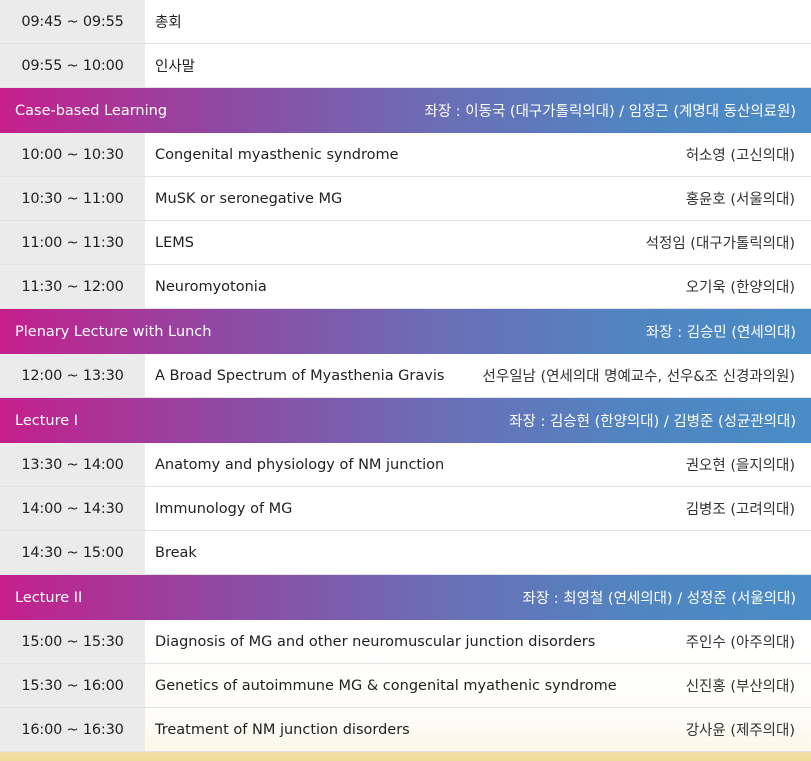 This screenshot has width=811, height=761. What do you see at coordinates (72, 198) in the screenshot?
I see `time-cell: 10:30 ~ 11:00` at bounding box center [72, 198].